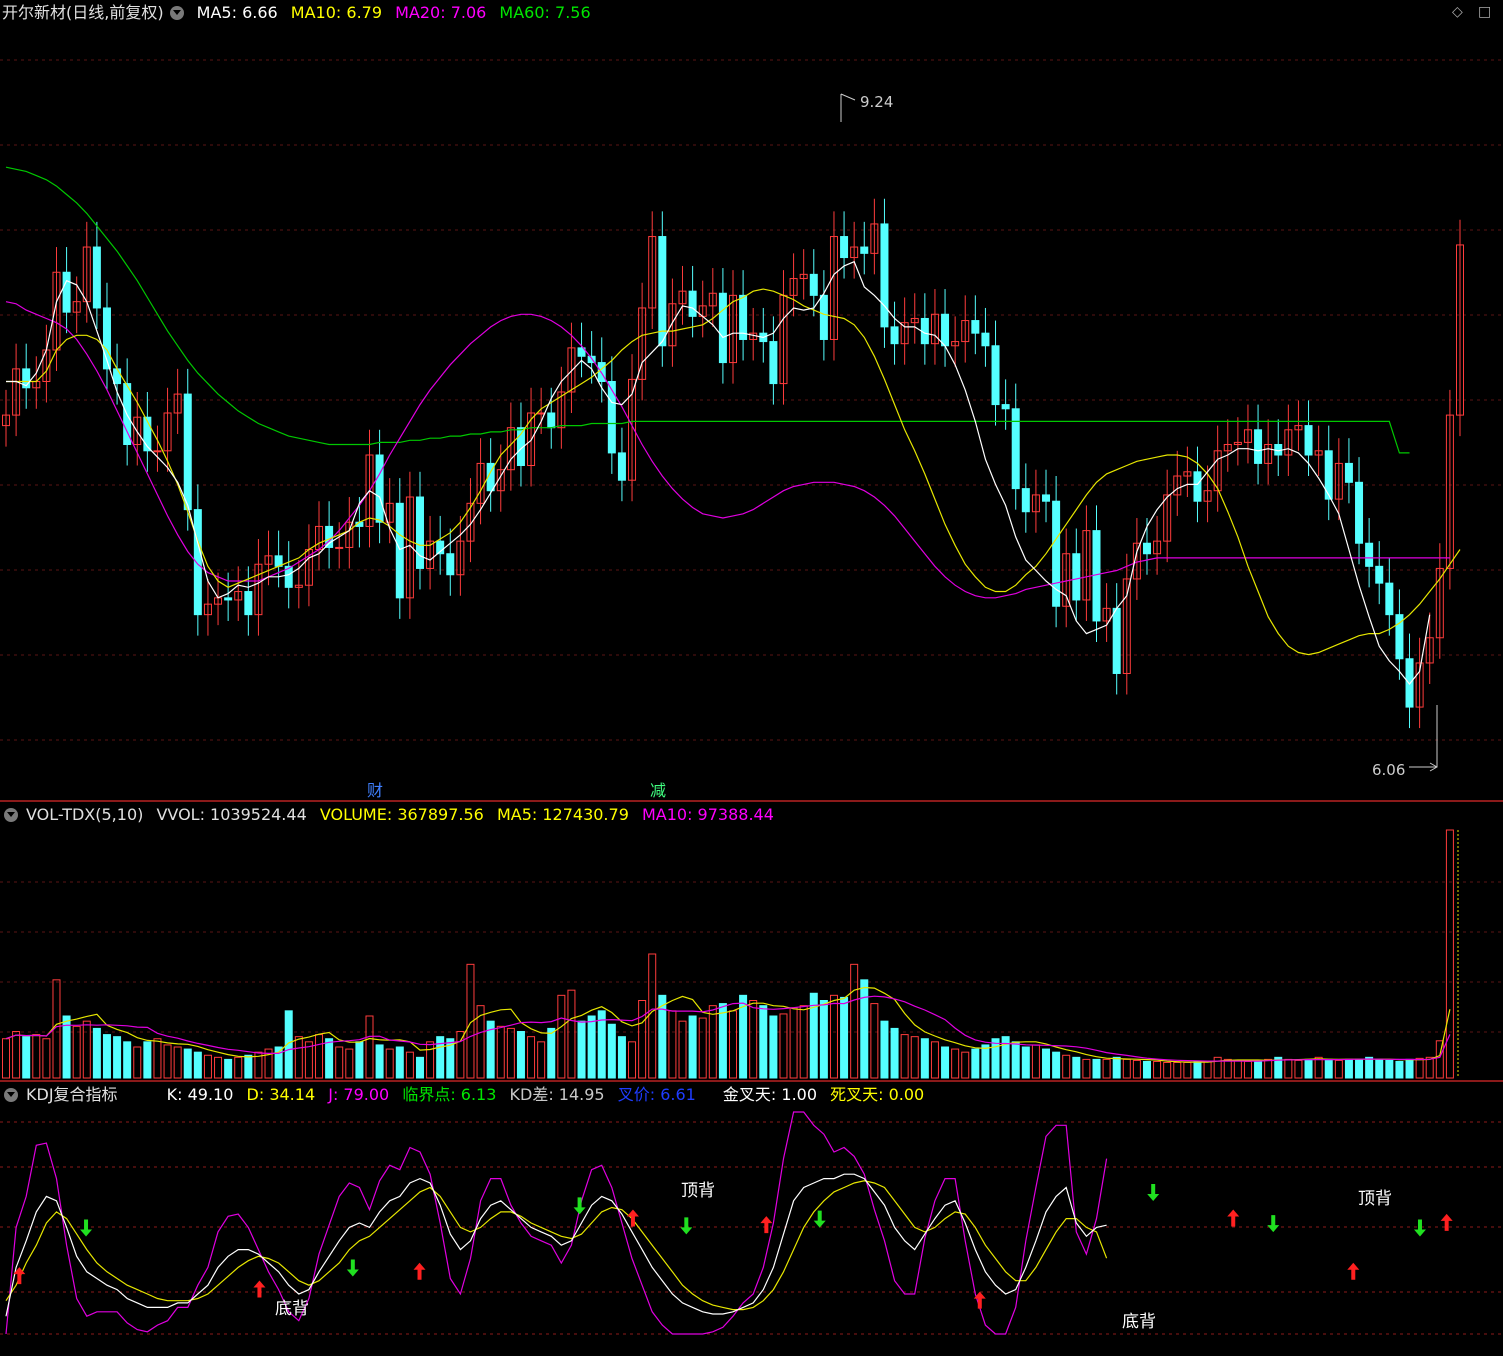 This screenshot has width=1503, height=1356. Describe the element at coordinates (11, 1094) in the screenshot. I see `kdj-dropdown-icon` at that location.